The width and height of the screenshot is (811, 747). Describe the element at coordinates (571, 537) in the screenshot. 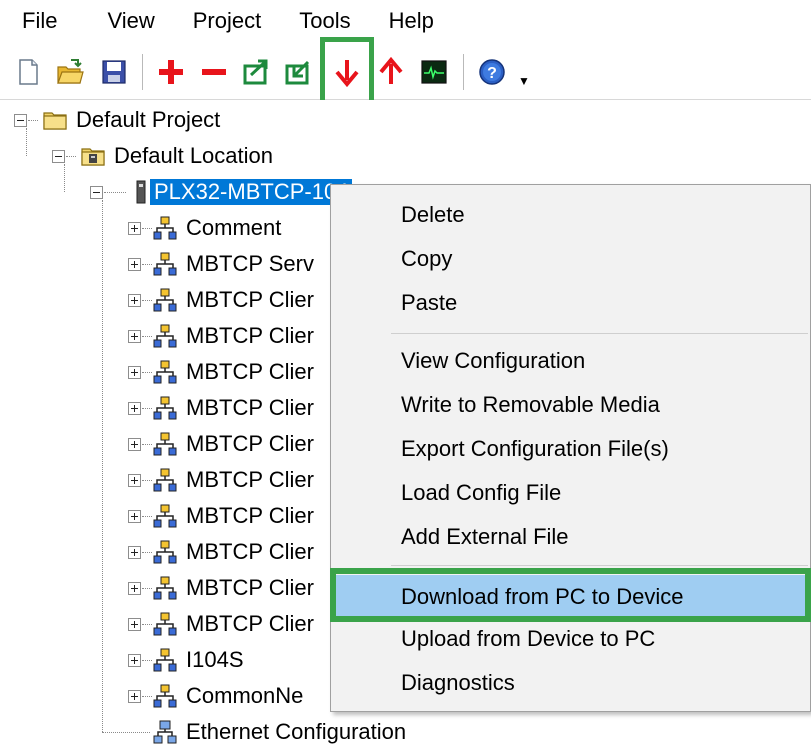

I see `context-menu-add-external-file: Add External File` at that location.